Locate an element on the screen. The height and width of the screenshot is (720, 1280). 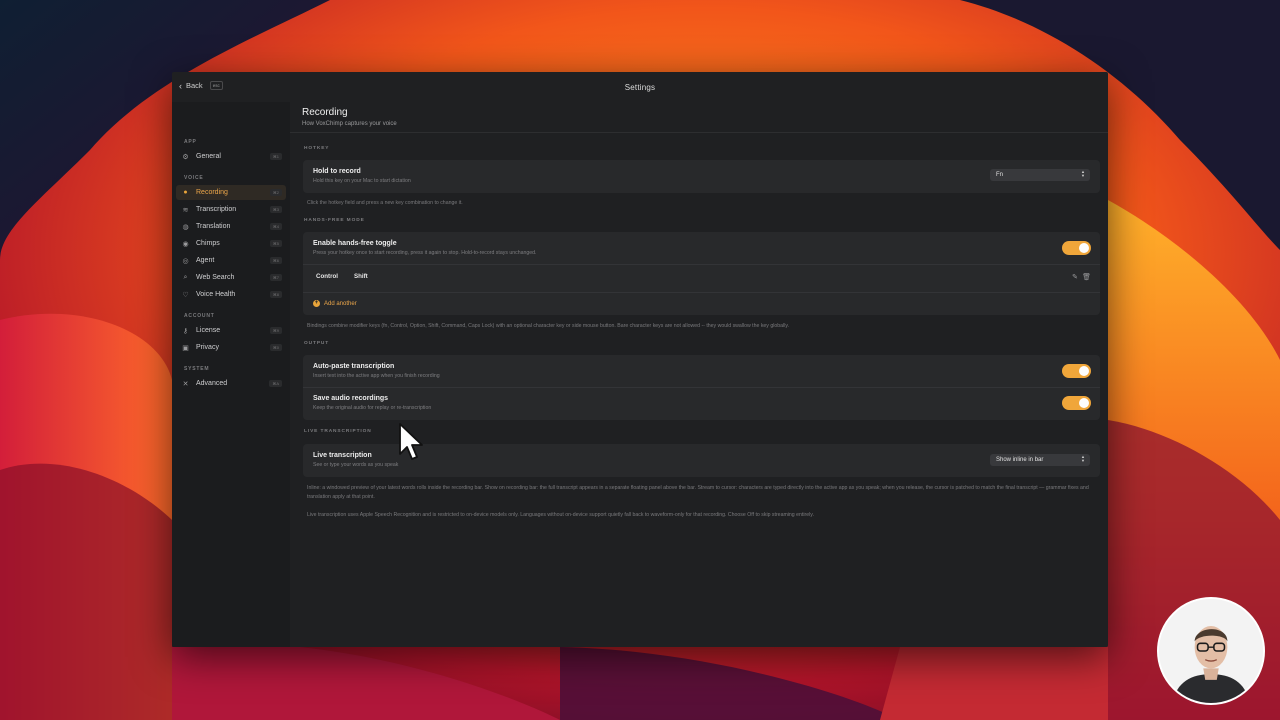
shortcut-badge: ⌘8 is located at coordinates (275, 294).